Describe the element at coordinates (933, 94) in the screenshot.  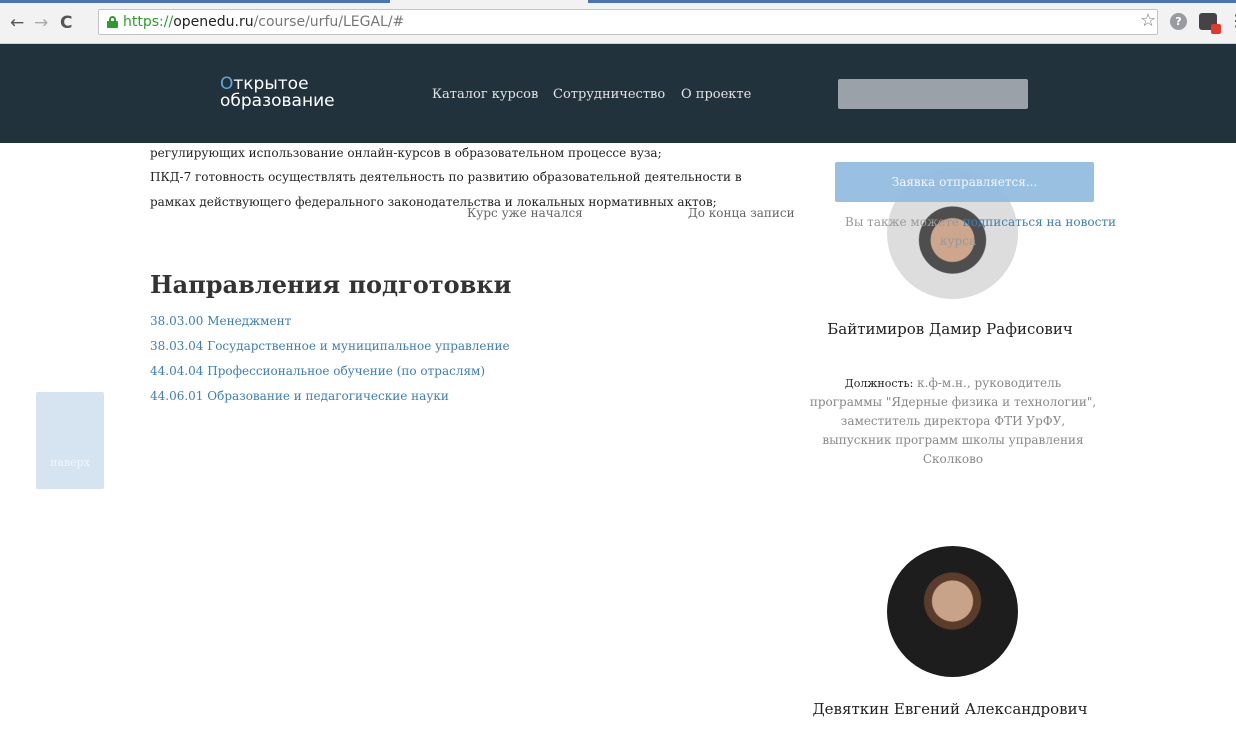
I see `search-input` at that location.